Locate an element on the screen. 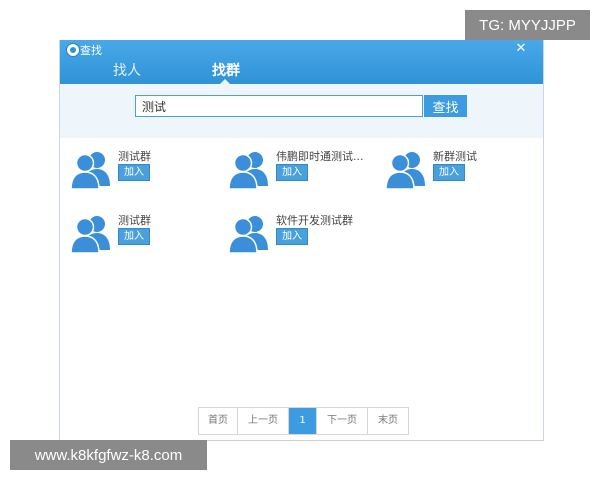 The height and width of the screenshot is (480, 600). prev-page-button: 上一页 is located at coordinates (263, 421).